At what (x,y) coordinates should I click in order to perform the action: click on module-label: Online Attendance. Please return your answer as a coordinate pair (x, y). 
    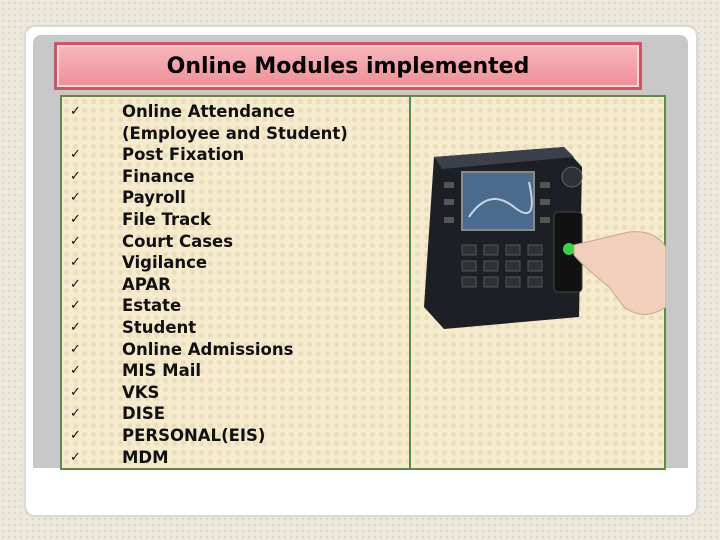
    Looking at the image, I should click on (208, 111).